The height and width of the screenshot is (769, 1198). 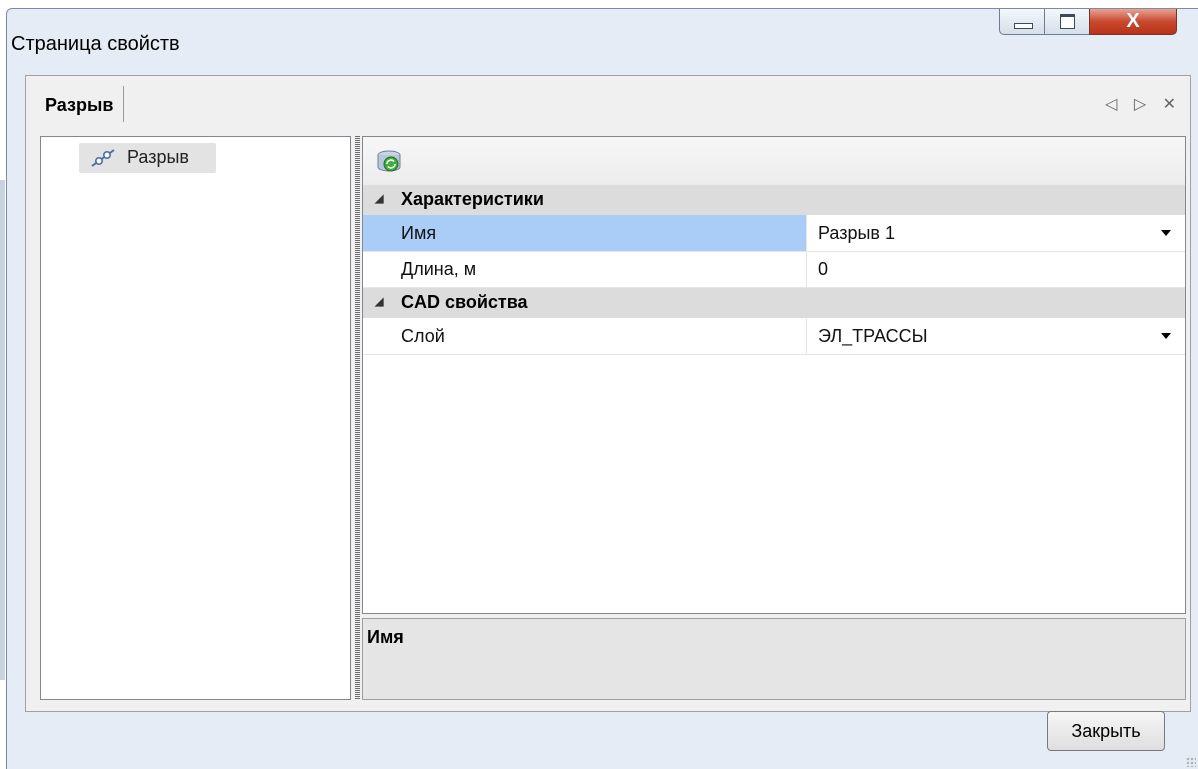 What do you see at coordinates (1191, 762) in the screenshot?
I see `resize-grip-icon` at bounding box center [1191, 762].